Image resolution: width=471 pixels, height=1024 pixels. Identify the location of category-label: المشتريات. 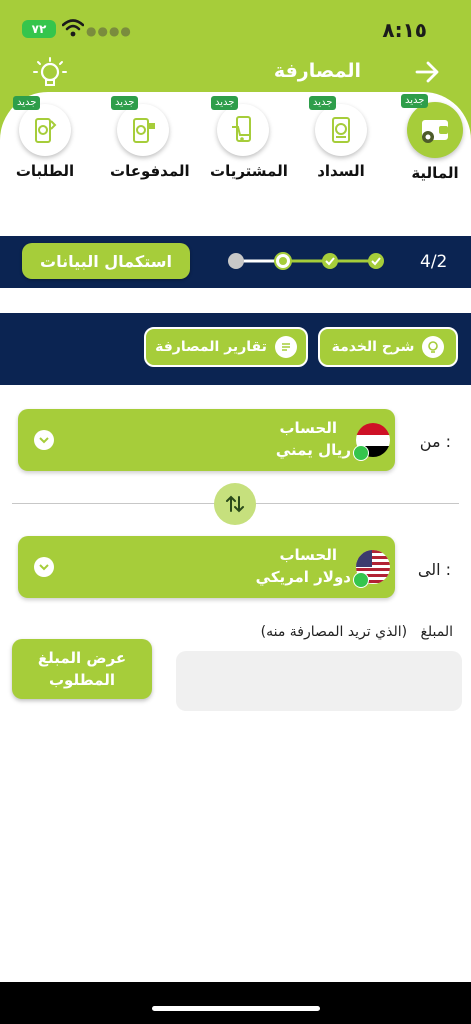
(249, 171).